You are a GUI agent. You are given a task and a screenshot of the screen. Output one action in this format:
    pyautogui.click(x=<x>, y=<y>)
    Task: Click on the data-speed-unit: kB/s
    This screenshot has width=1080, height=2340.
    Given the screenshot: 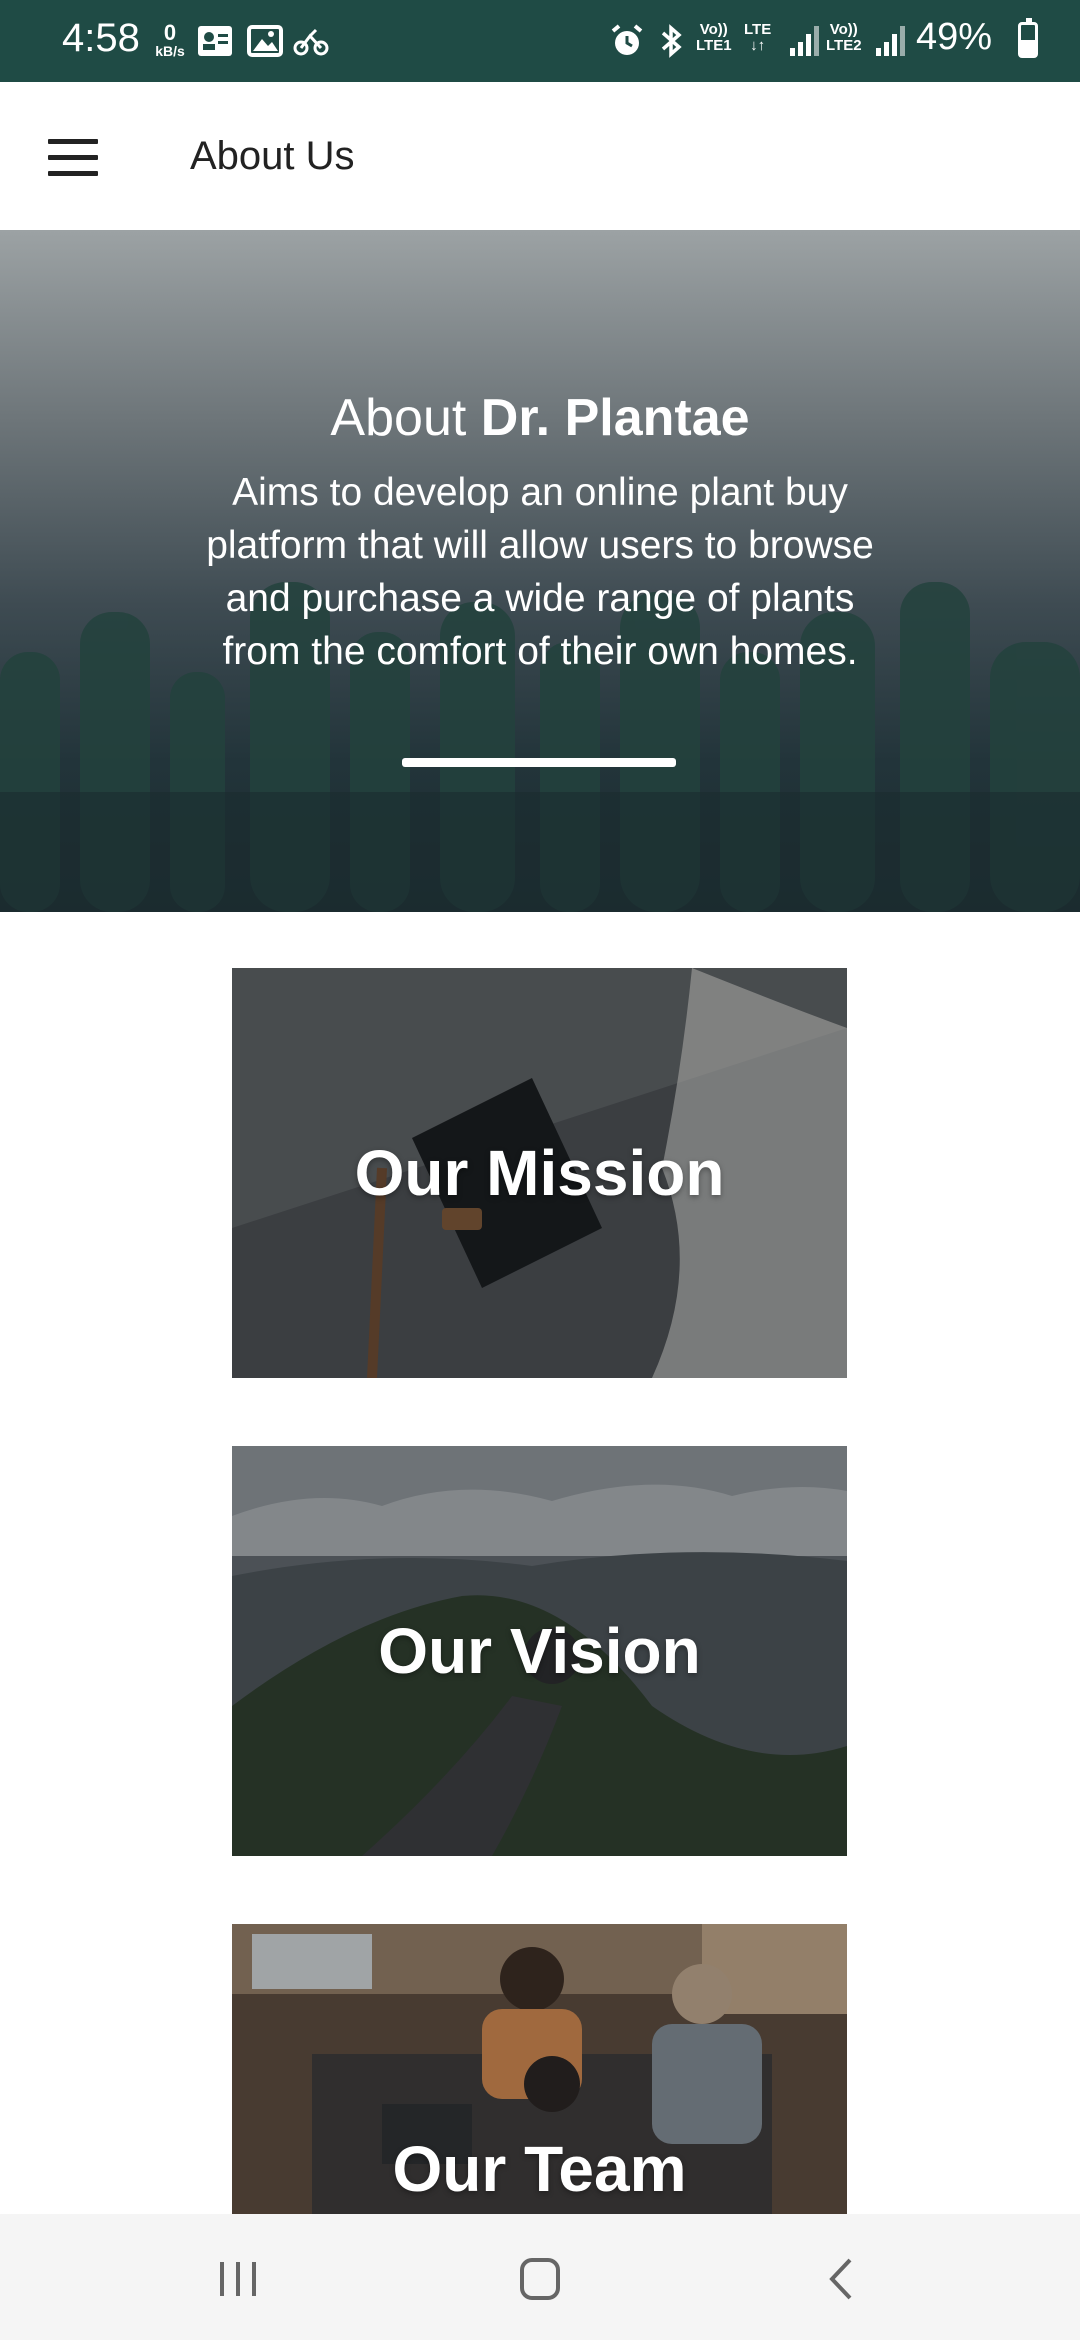 What is the action you would take?
    pyautogui.click(x=170, y=51)
    